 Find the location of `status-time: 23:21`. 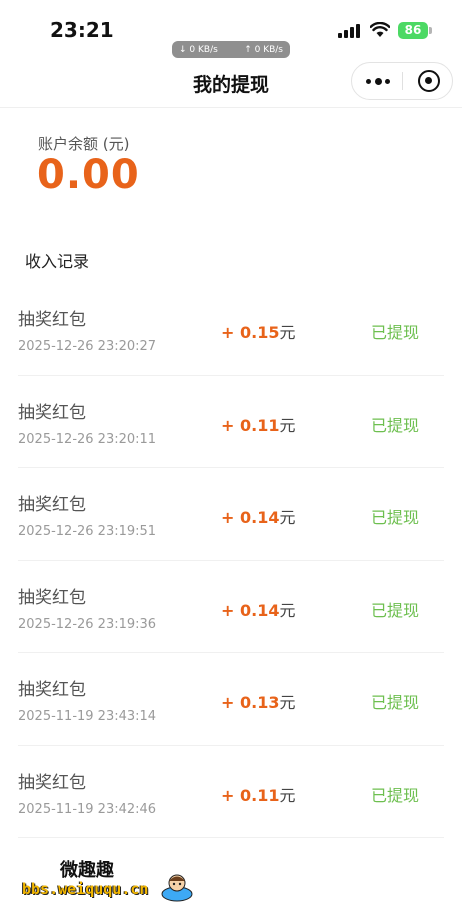

status-time: 23:21 is located at coordinates (82, 30).